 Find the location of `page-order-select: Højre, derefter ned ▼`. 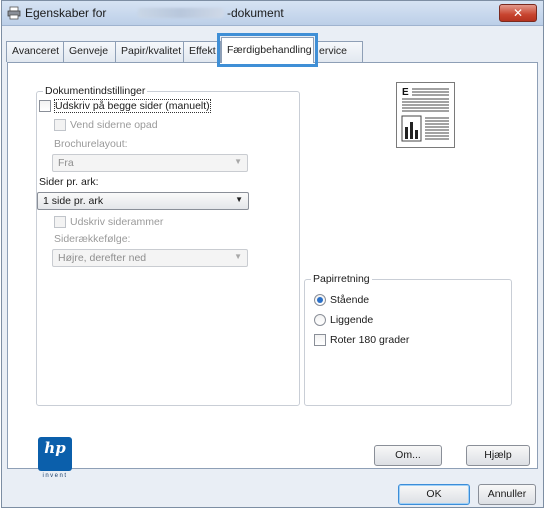

page-order-select: Højre, derefter ned ▼ is located at coordinates (150, 258).